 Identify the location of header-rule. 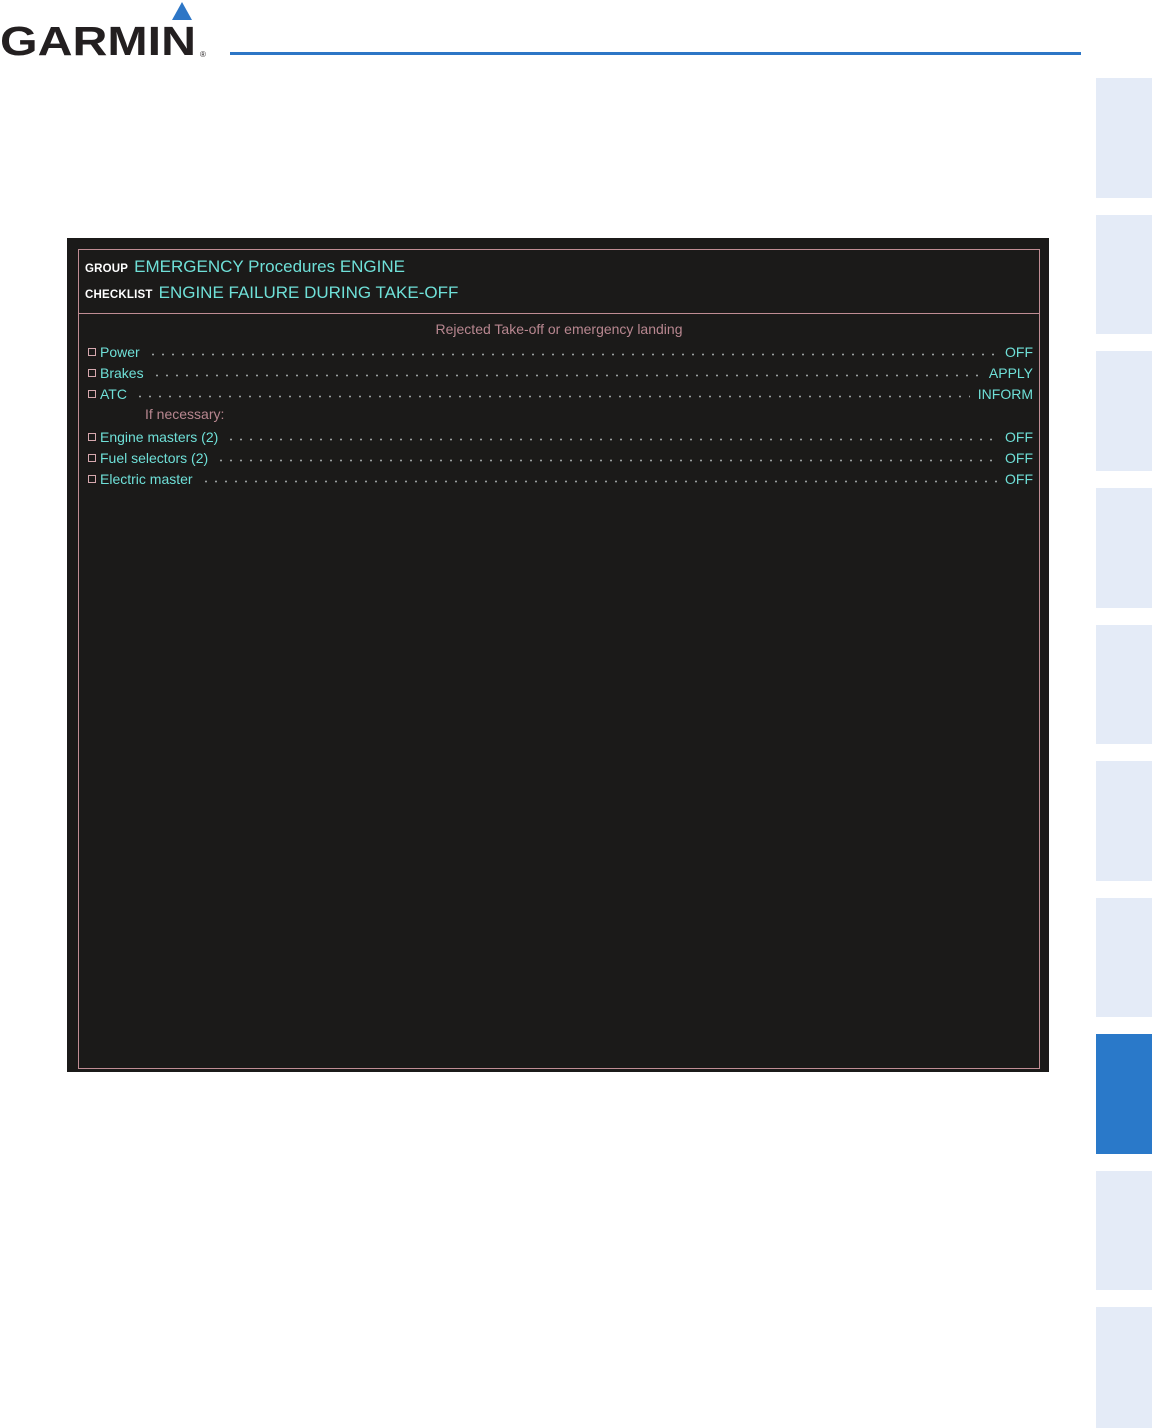
(655, 53).